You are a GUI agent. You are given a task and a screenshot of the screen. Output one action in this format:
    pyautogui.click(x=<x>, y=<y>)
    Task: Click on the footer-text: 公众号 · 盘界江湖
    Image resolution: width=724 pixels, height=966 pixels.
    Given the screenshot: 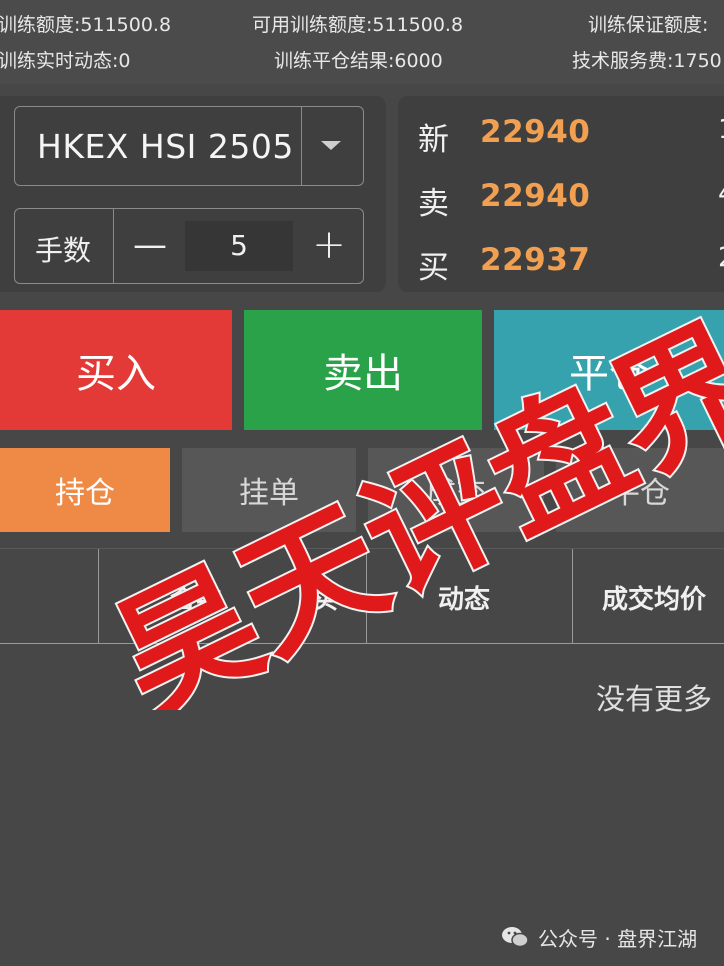 What is the action you would take?
    pyautogui.click(x=618, y=938)
    